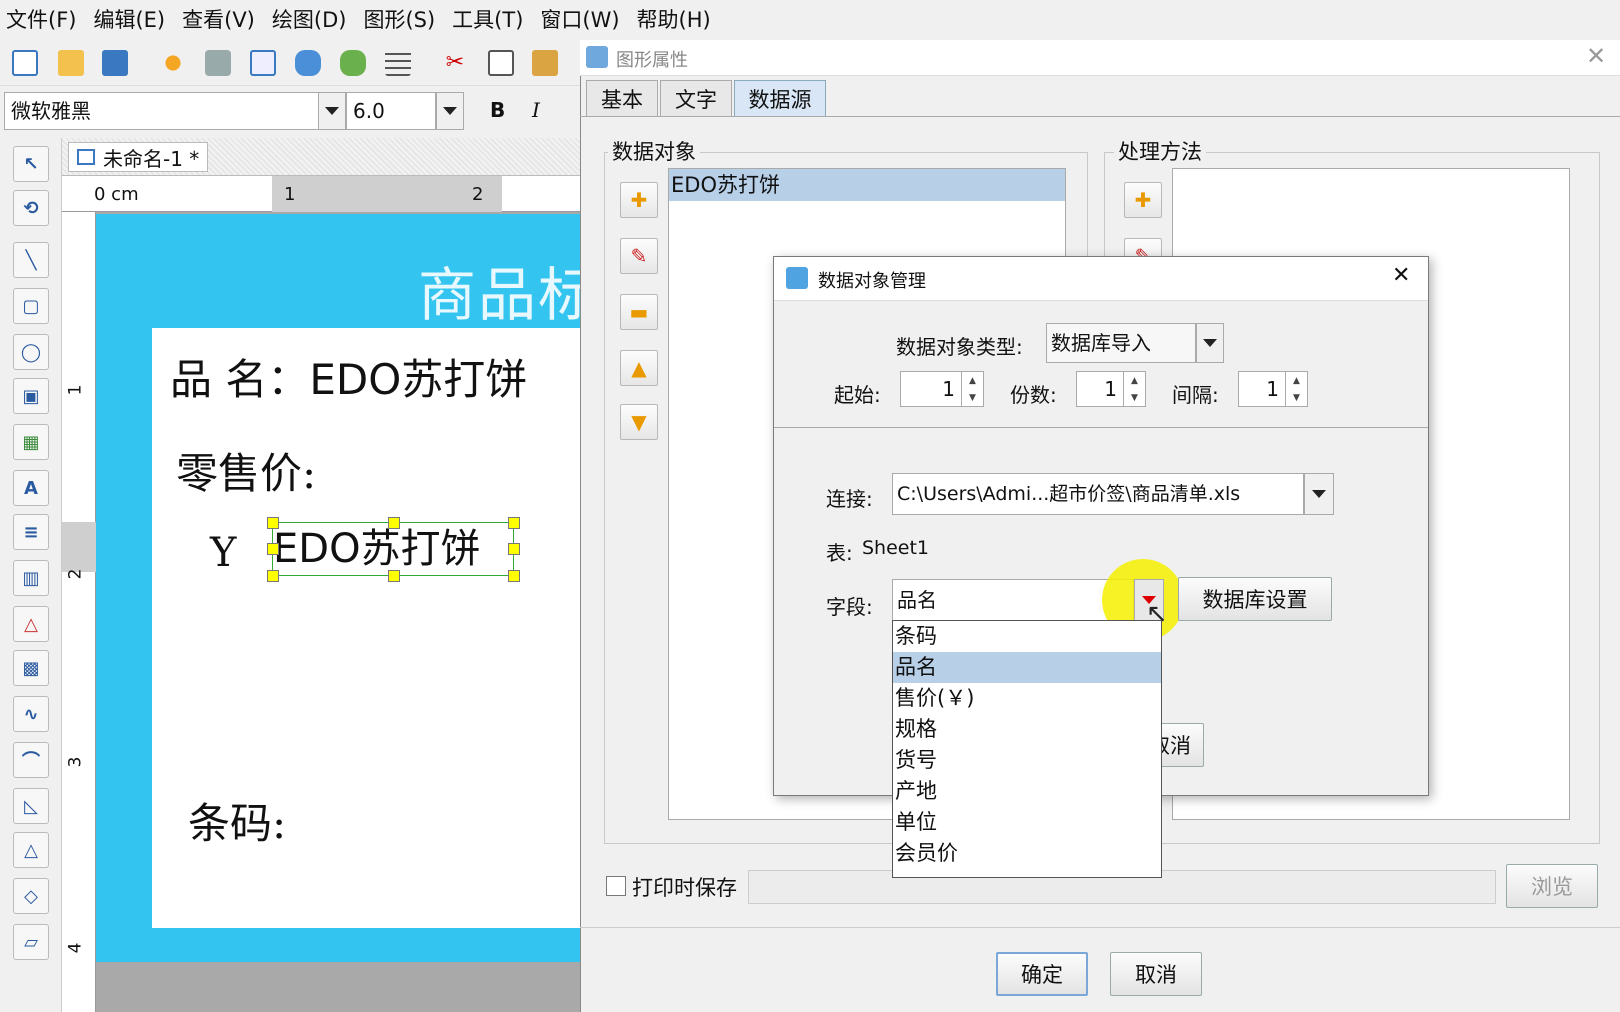 This screenshot has width=1620, height=1012. Describe the element at coordinates (1027, 729) in the screenshot. I see `dropdown-option: 规格` at that location.